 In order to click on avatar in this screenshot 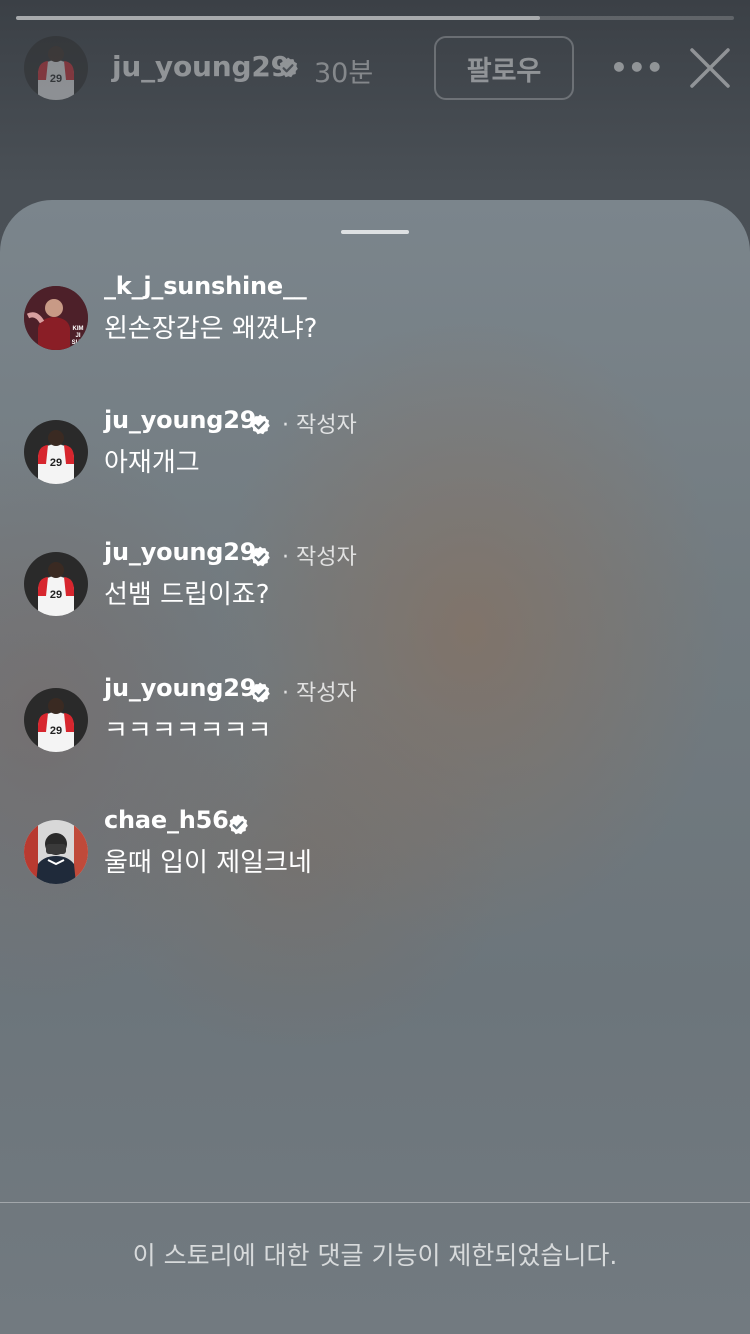, I will do `click(56, 852)`.